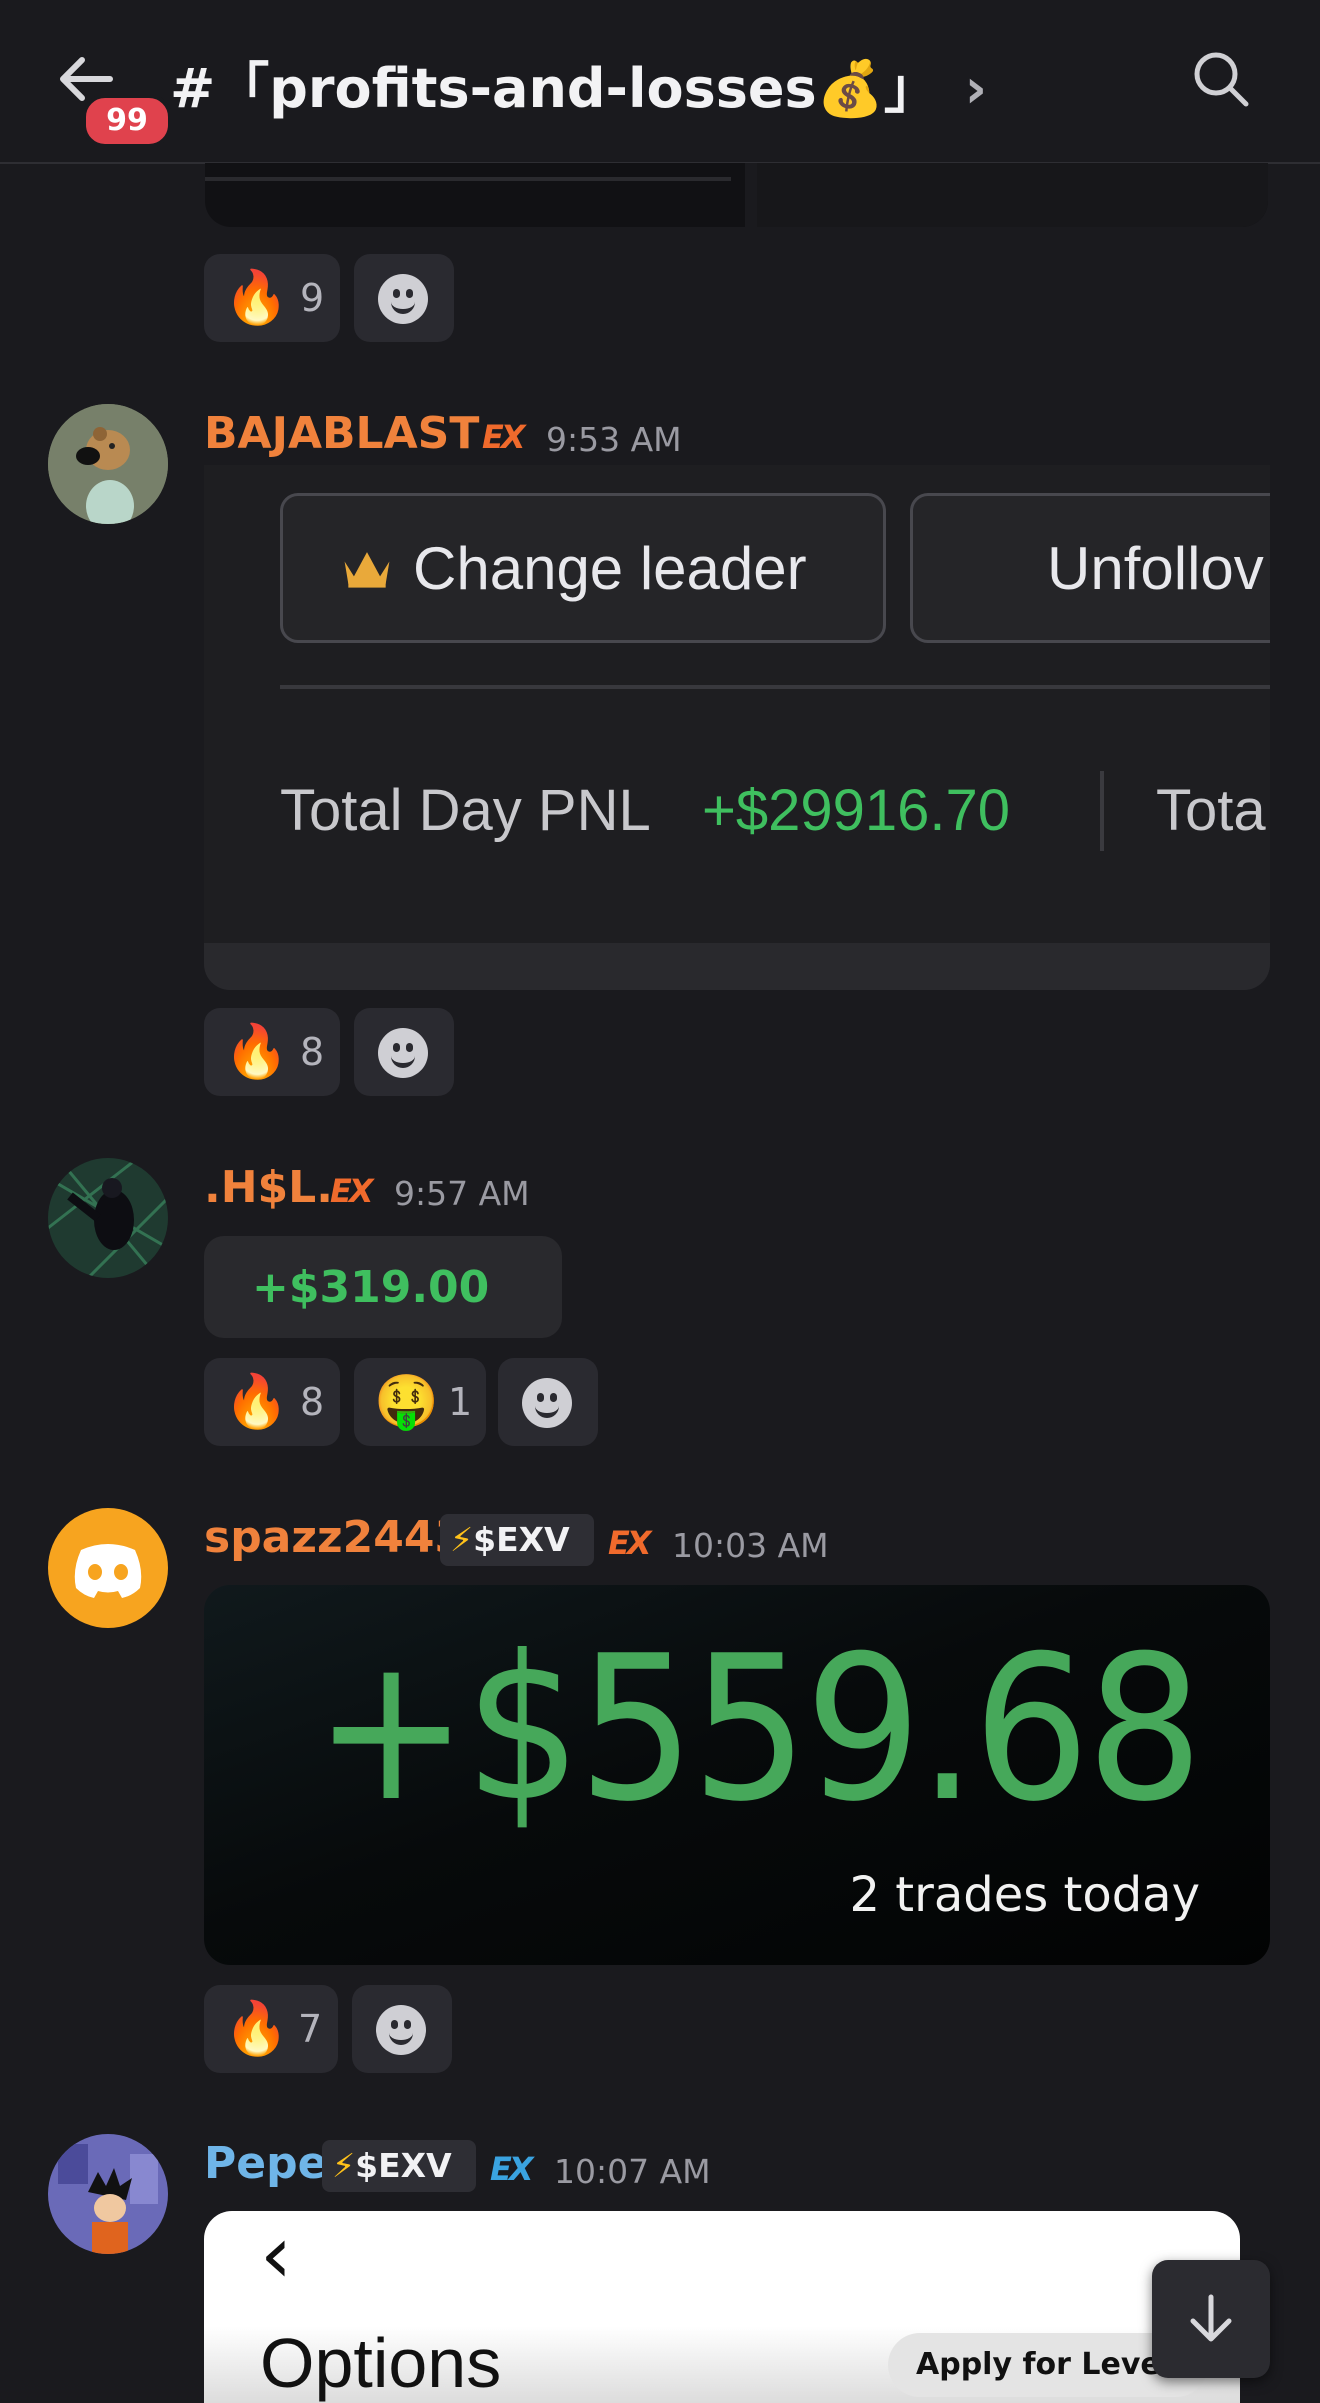 Image resolution: width=1320 pixels, height=2403 pixels. I want to click on amount-bubble: +$319.00, so click(383, 1287).